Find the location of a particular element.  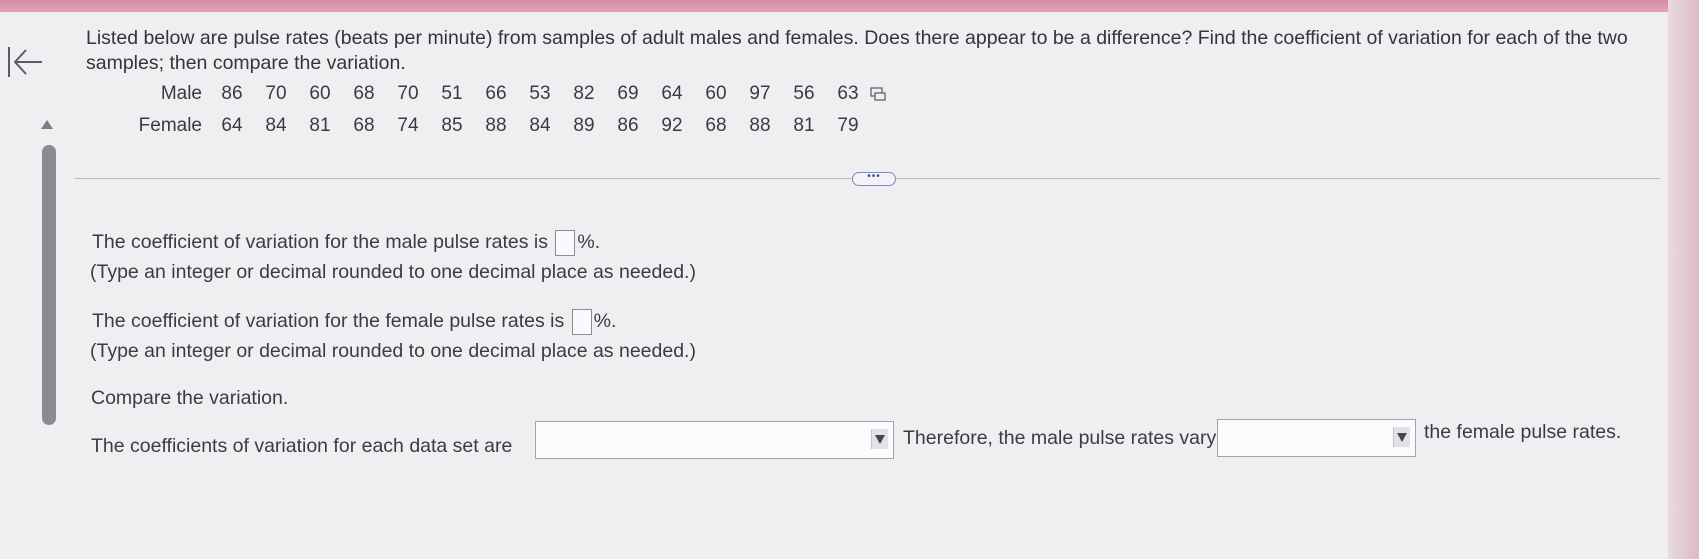

table-cell: 92 is located at coordinates (672, 125).